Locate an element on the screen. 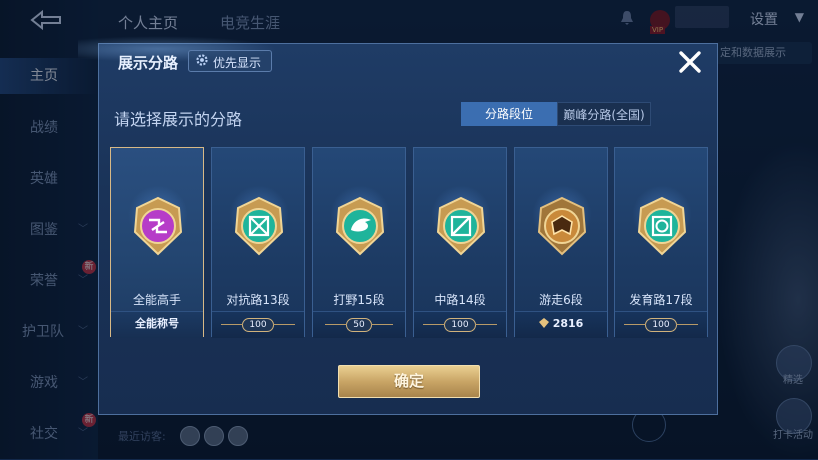 Image resolution: width=818 pixels, height=460 pixels. all-rounder-title: 全能称号 is located at coordinates (157, 323).